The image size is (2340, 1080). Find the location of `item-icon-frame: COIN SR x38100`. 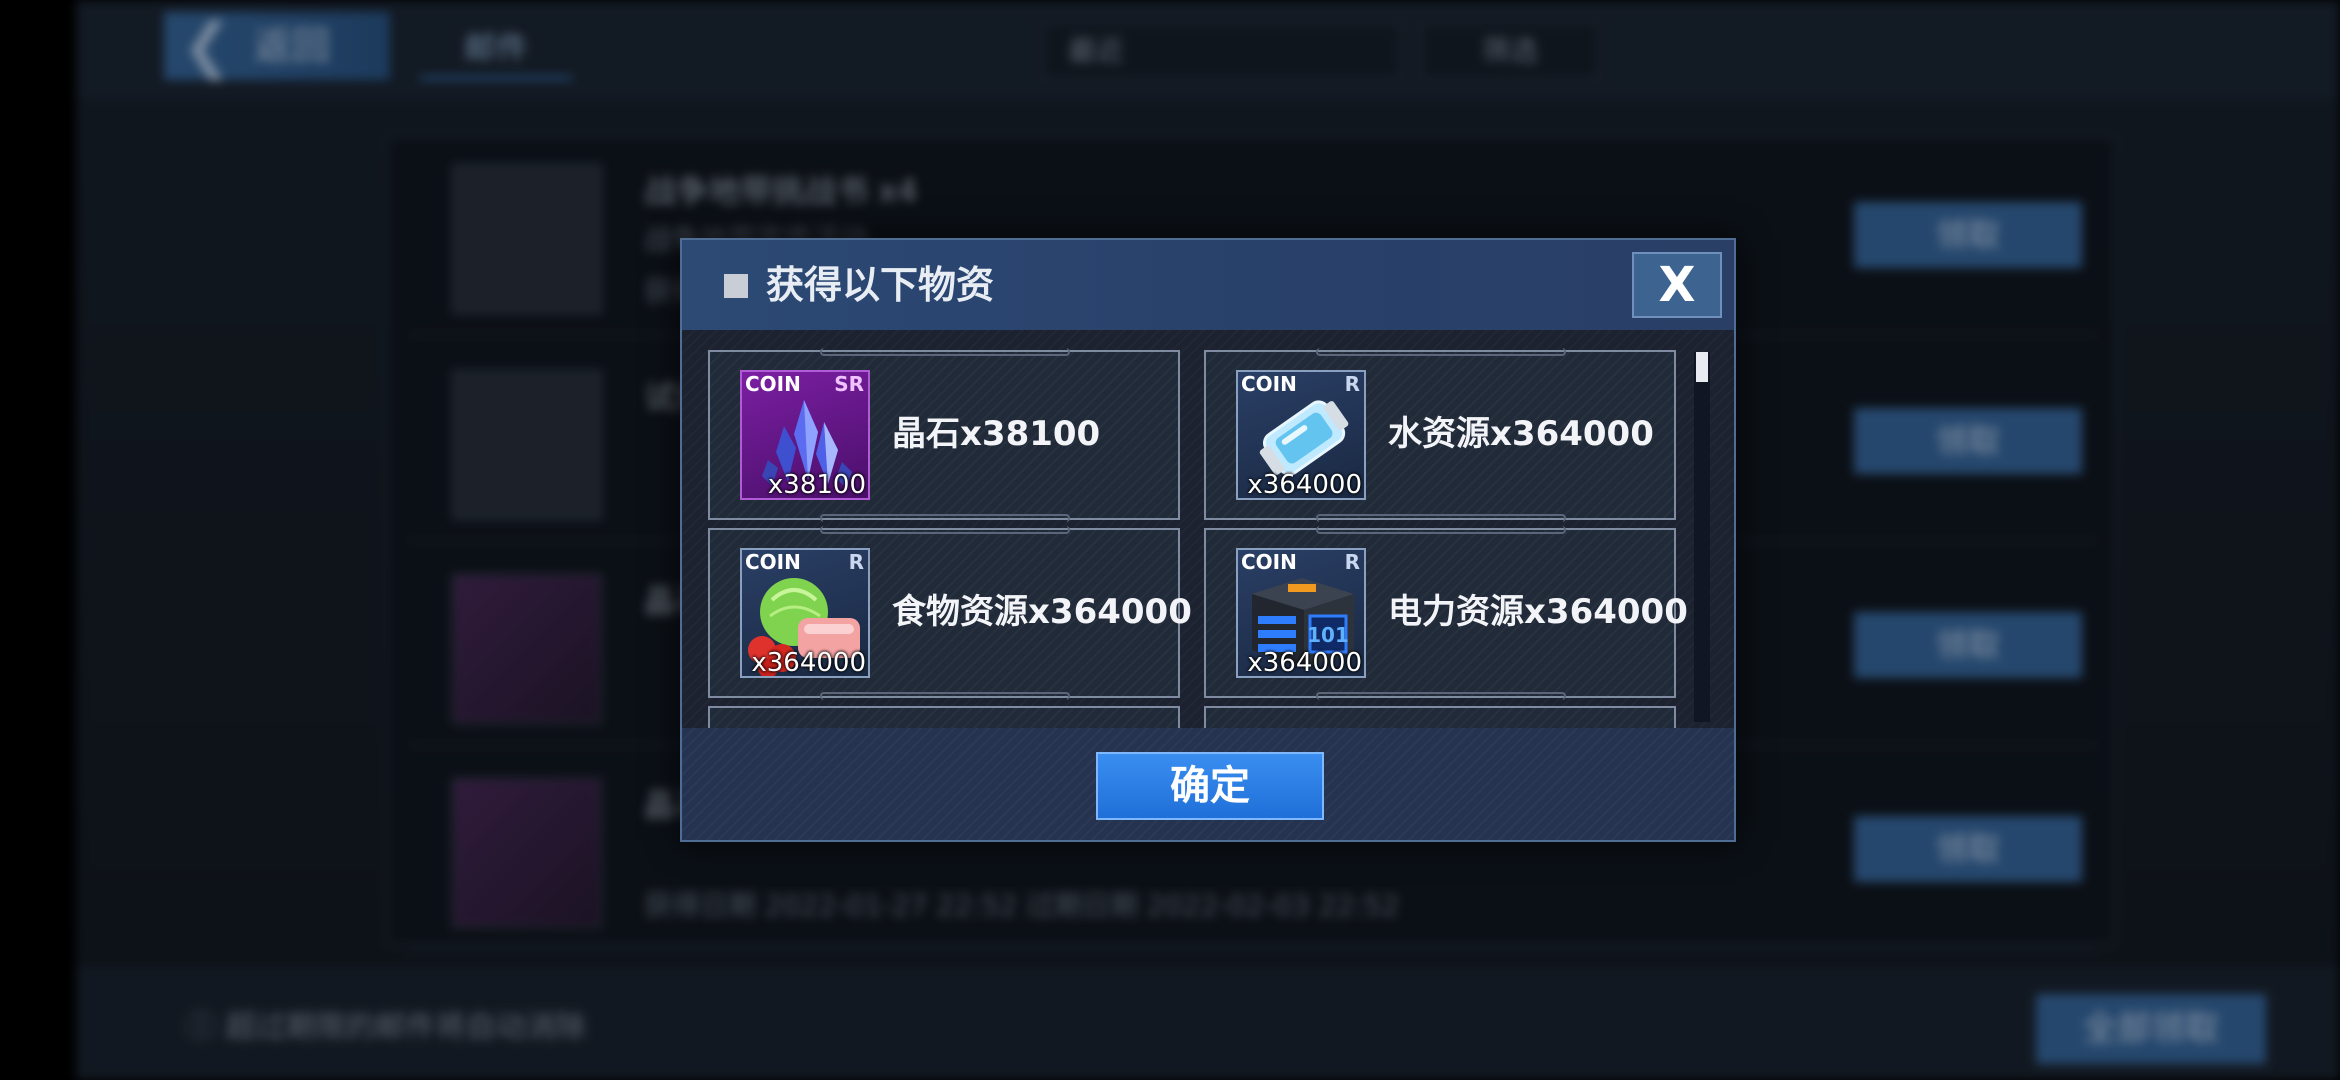

item-icon-frame: COIN SR x38100 is located at coordinates (805, 435).